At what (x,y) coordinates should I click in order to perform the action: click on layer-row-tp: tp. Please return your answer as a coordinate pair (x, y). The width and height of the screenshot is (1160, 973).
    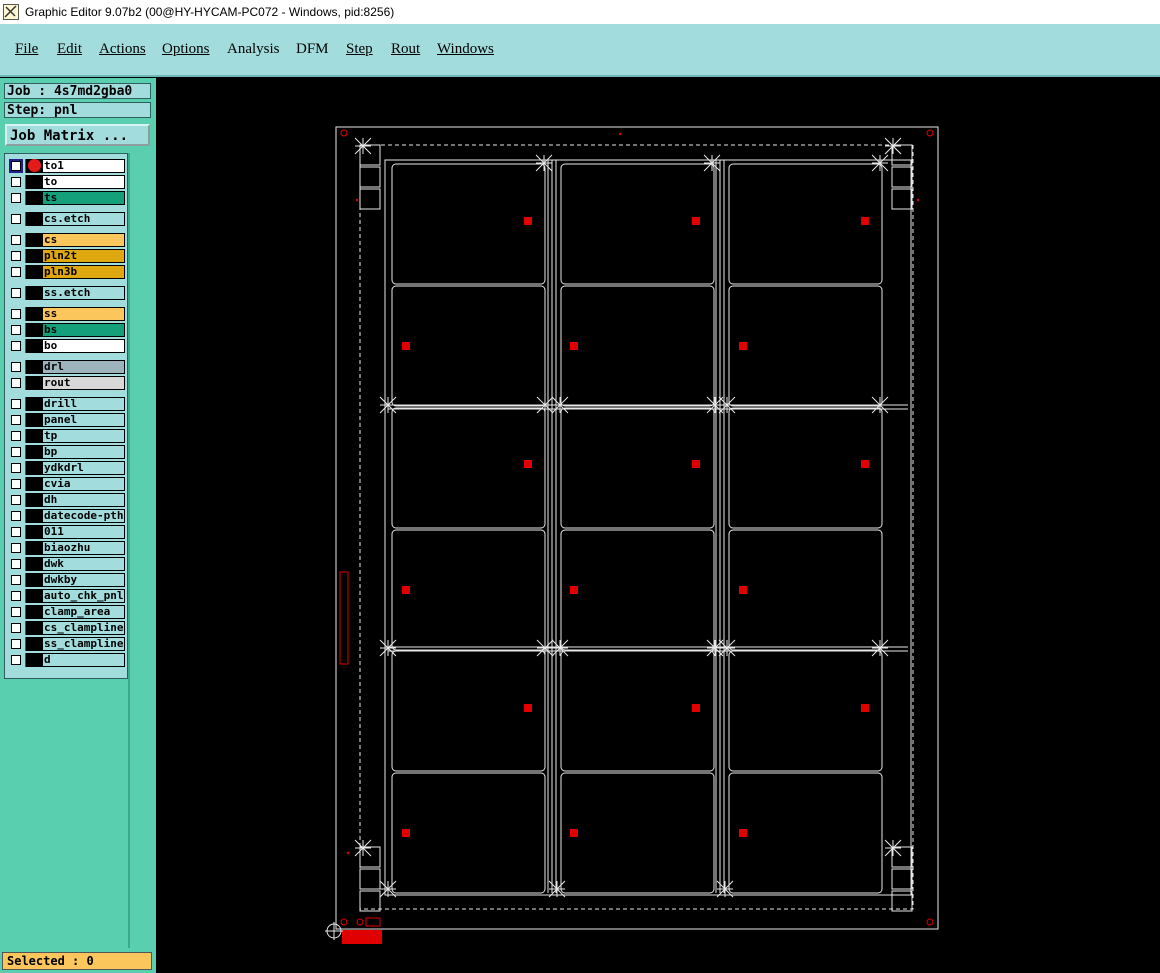
    Looking at the image, I should click on (66, 436).